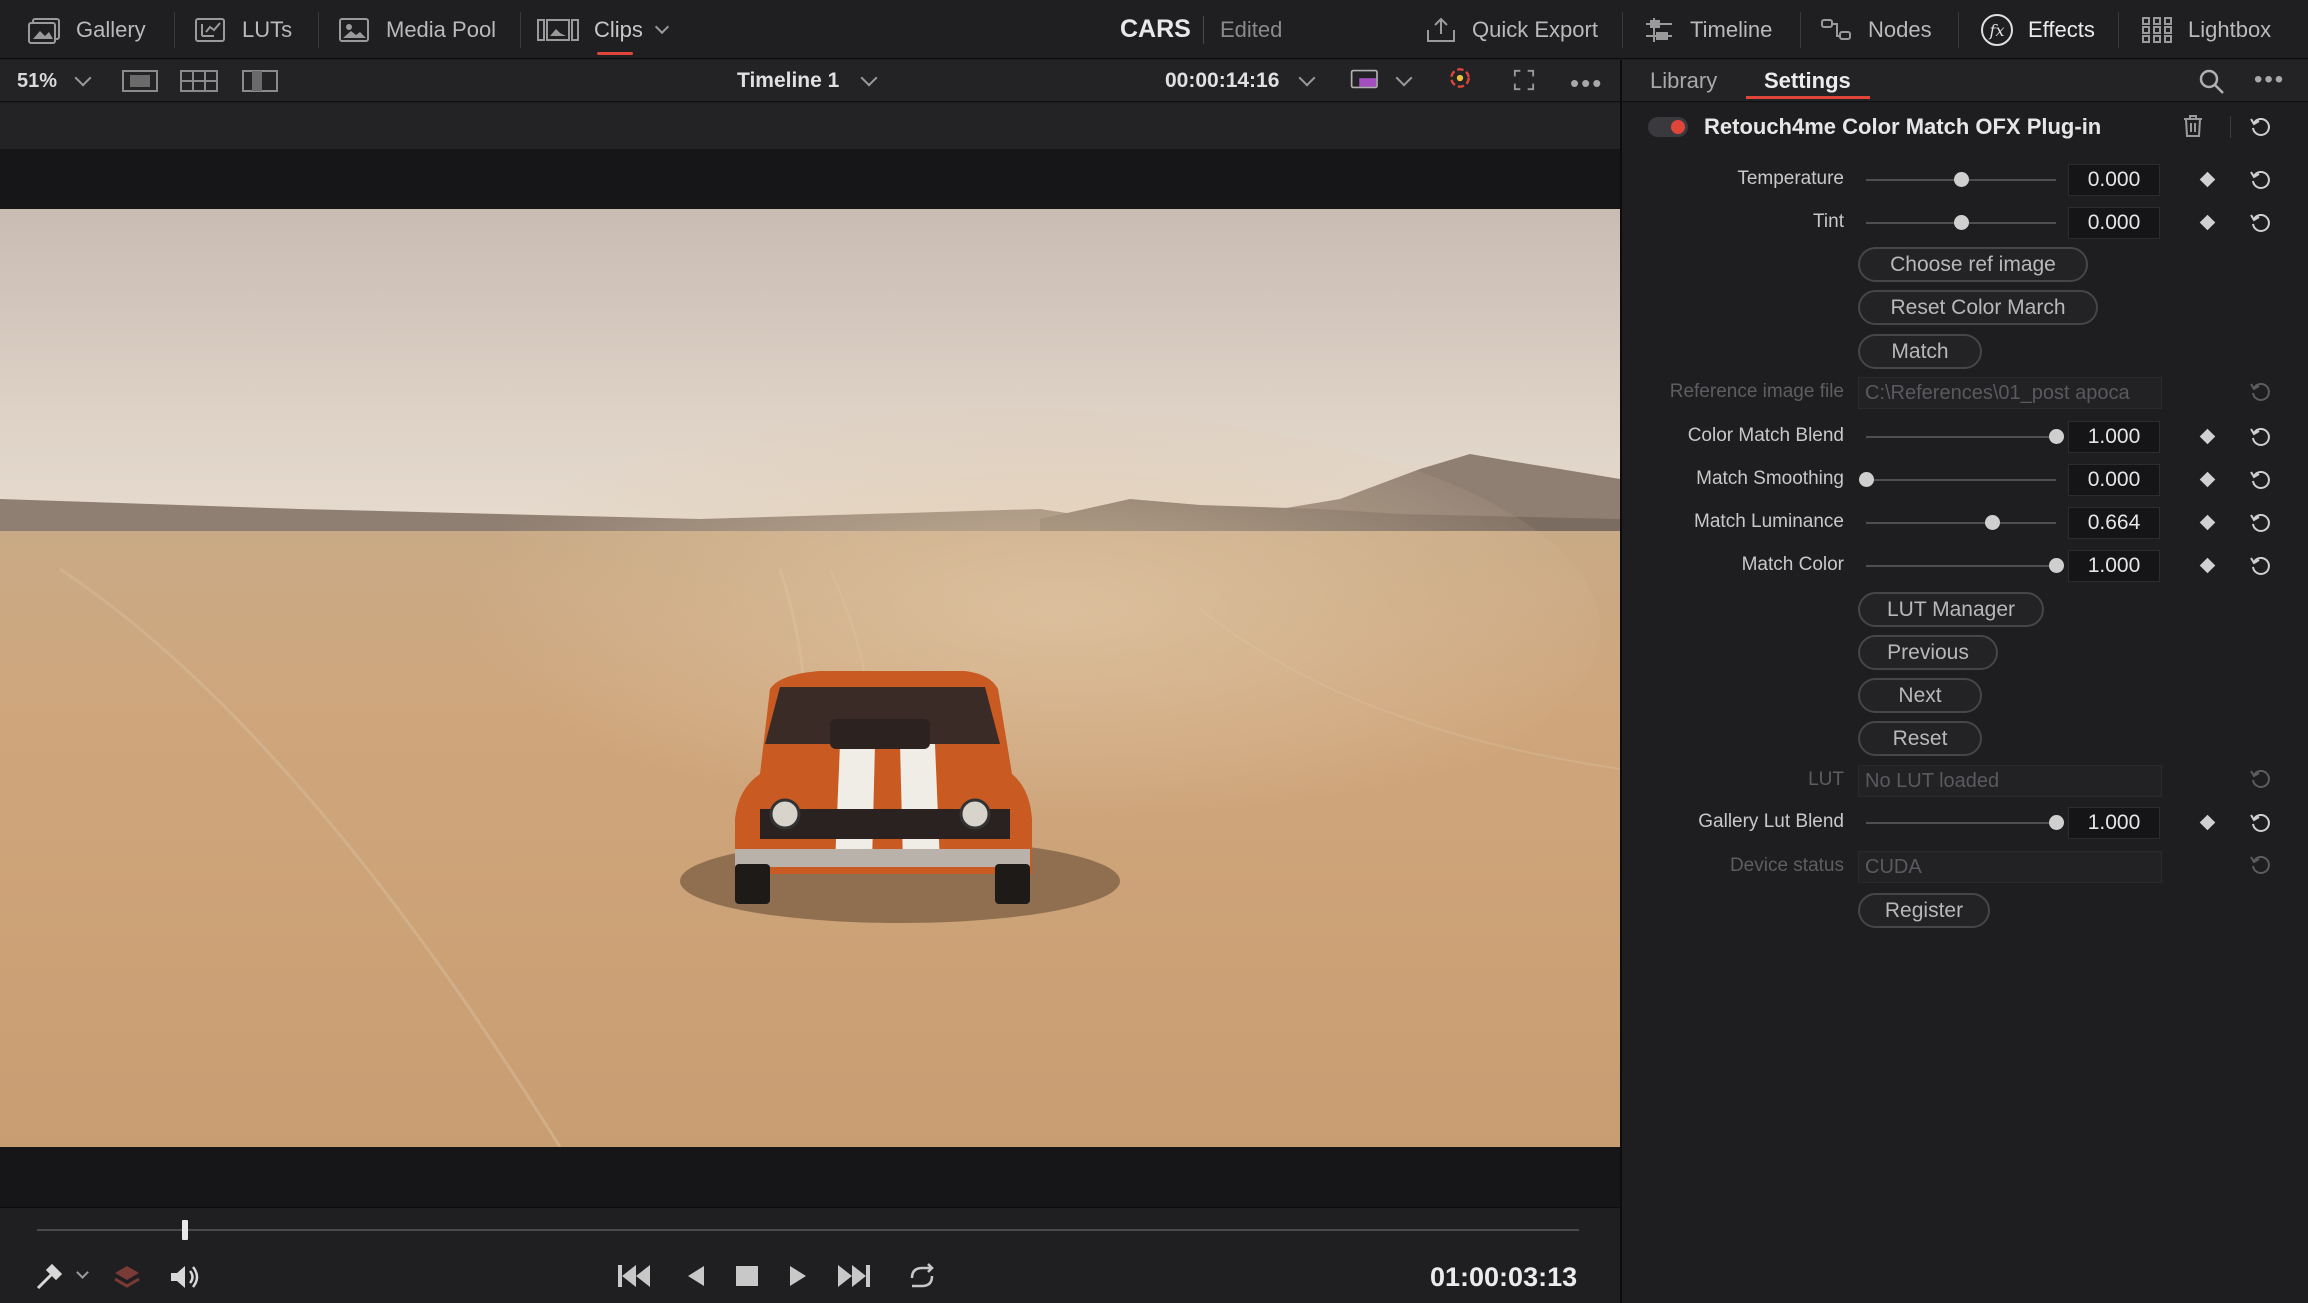 This screenshot has width=2308, height=1303. I want to click on luts-button: LUTs, so click(243, 29).